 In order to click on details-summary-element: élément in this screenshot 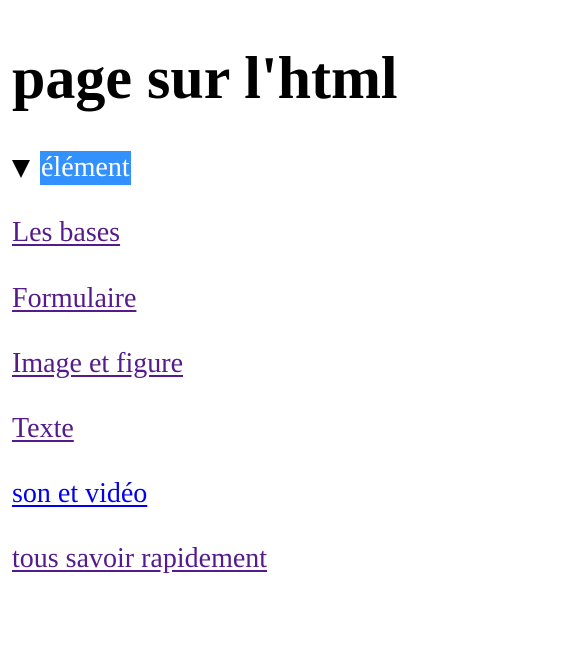, I will do `click(71, 168)`.